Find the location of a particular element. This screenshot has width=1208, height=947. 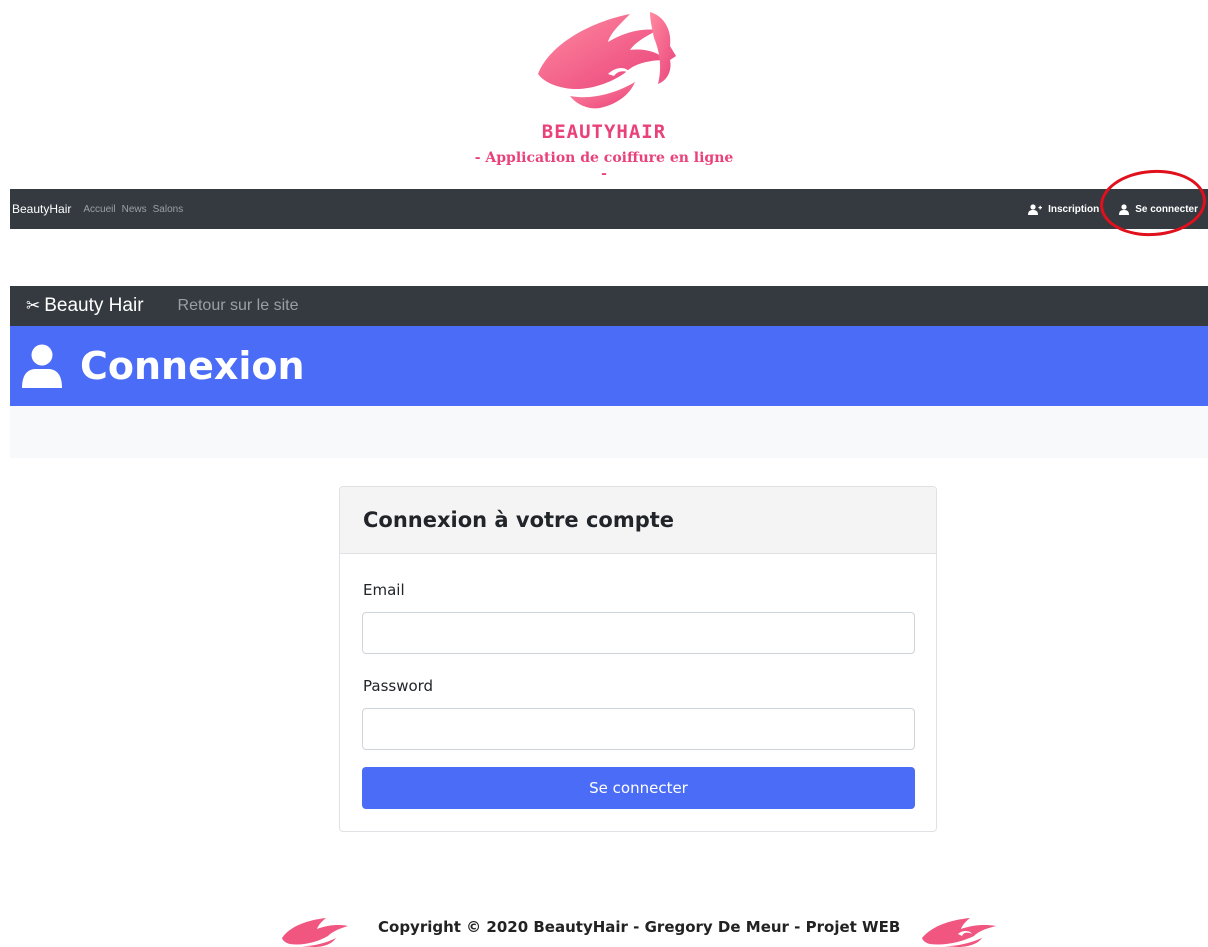

login-card-header: Connexion à votre compte is located at coordinates (638, 520).